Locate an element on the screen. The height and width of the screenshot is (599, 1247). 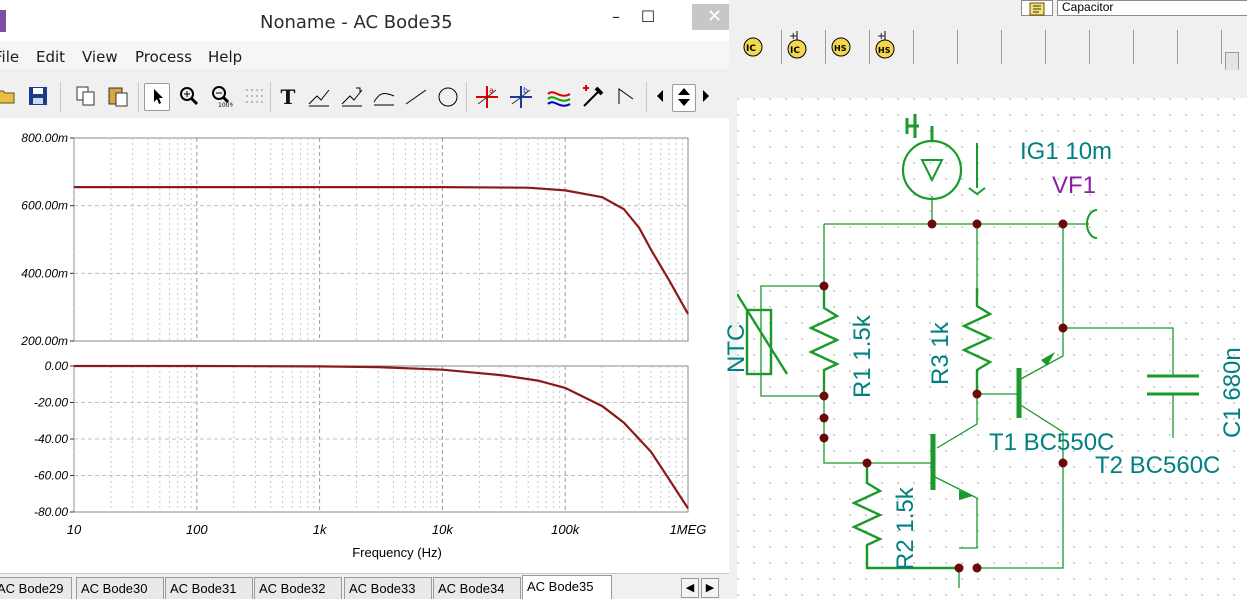
x-tick-label: 10k is located at coordinates (443, 529).